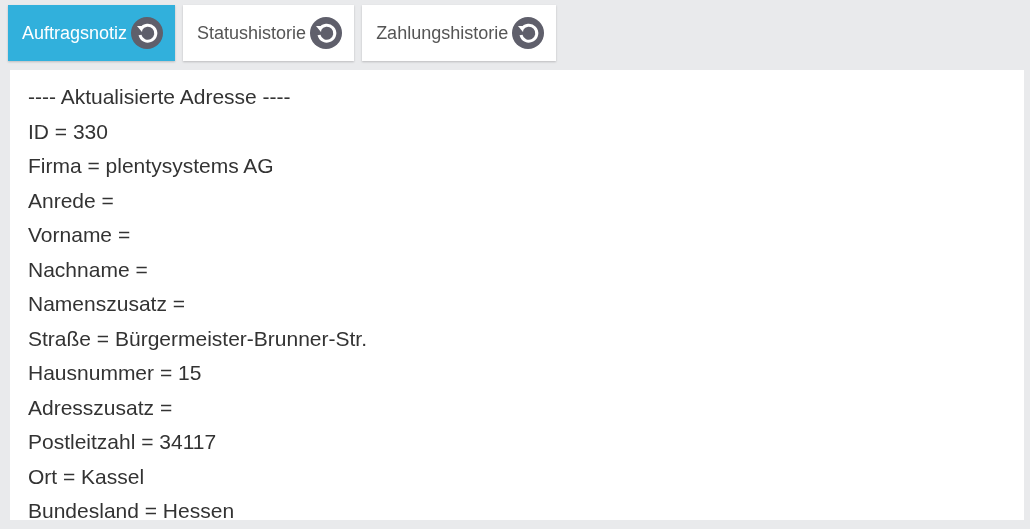 This screenshot has height=529, width=1030. Describe the element at coordinates (459, 33) in the screenshot. I see `tab: Zahlungshistorie` at that location.